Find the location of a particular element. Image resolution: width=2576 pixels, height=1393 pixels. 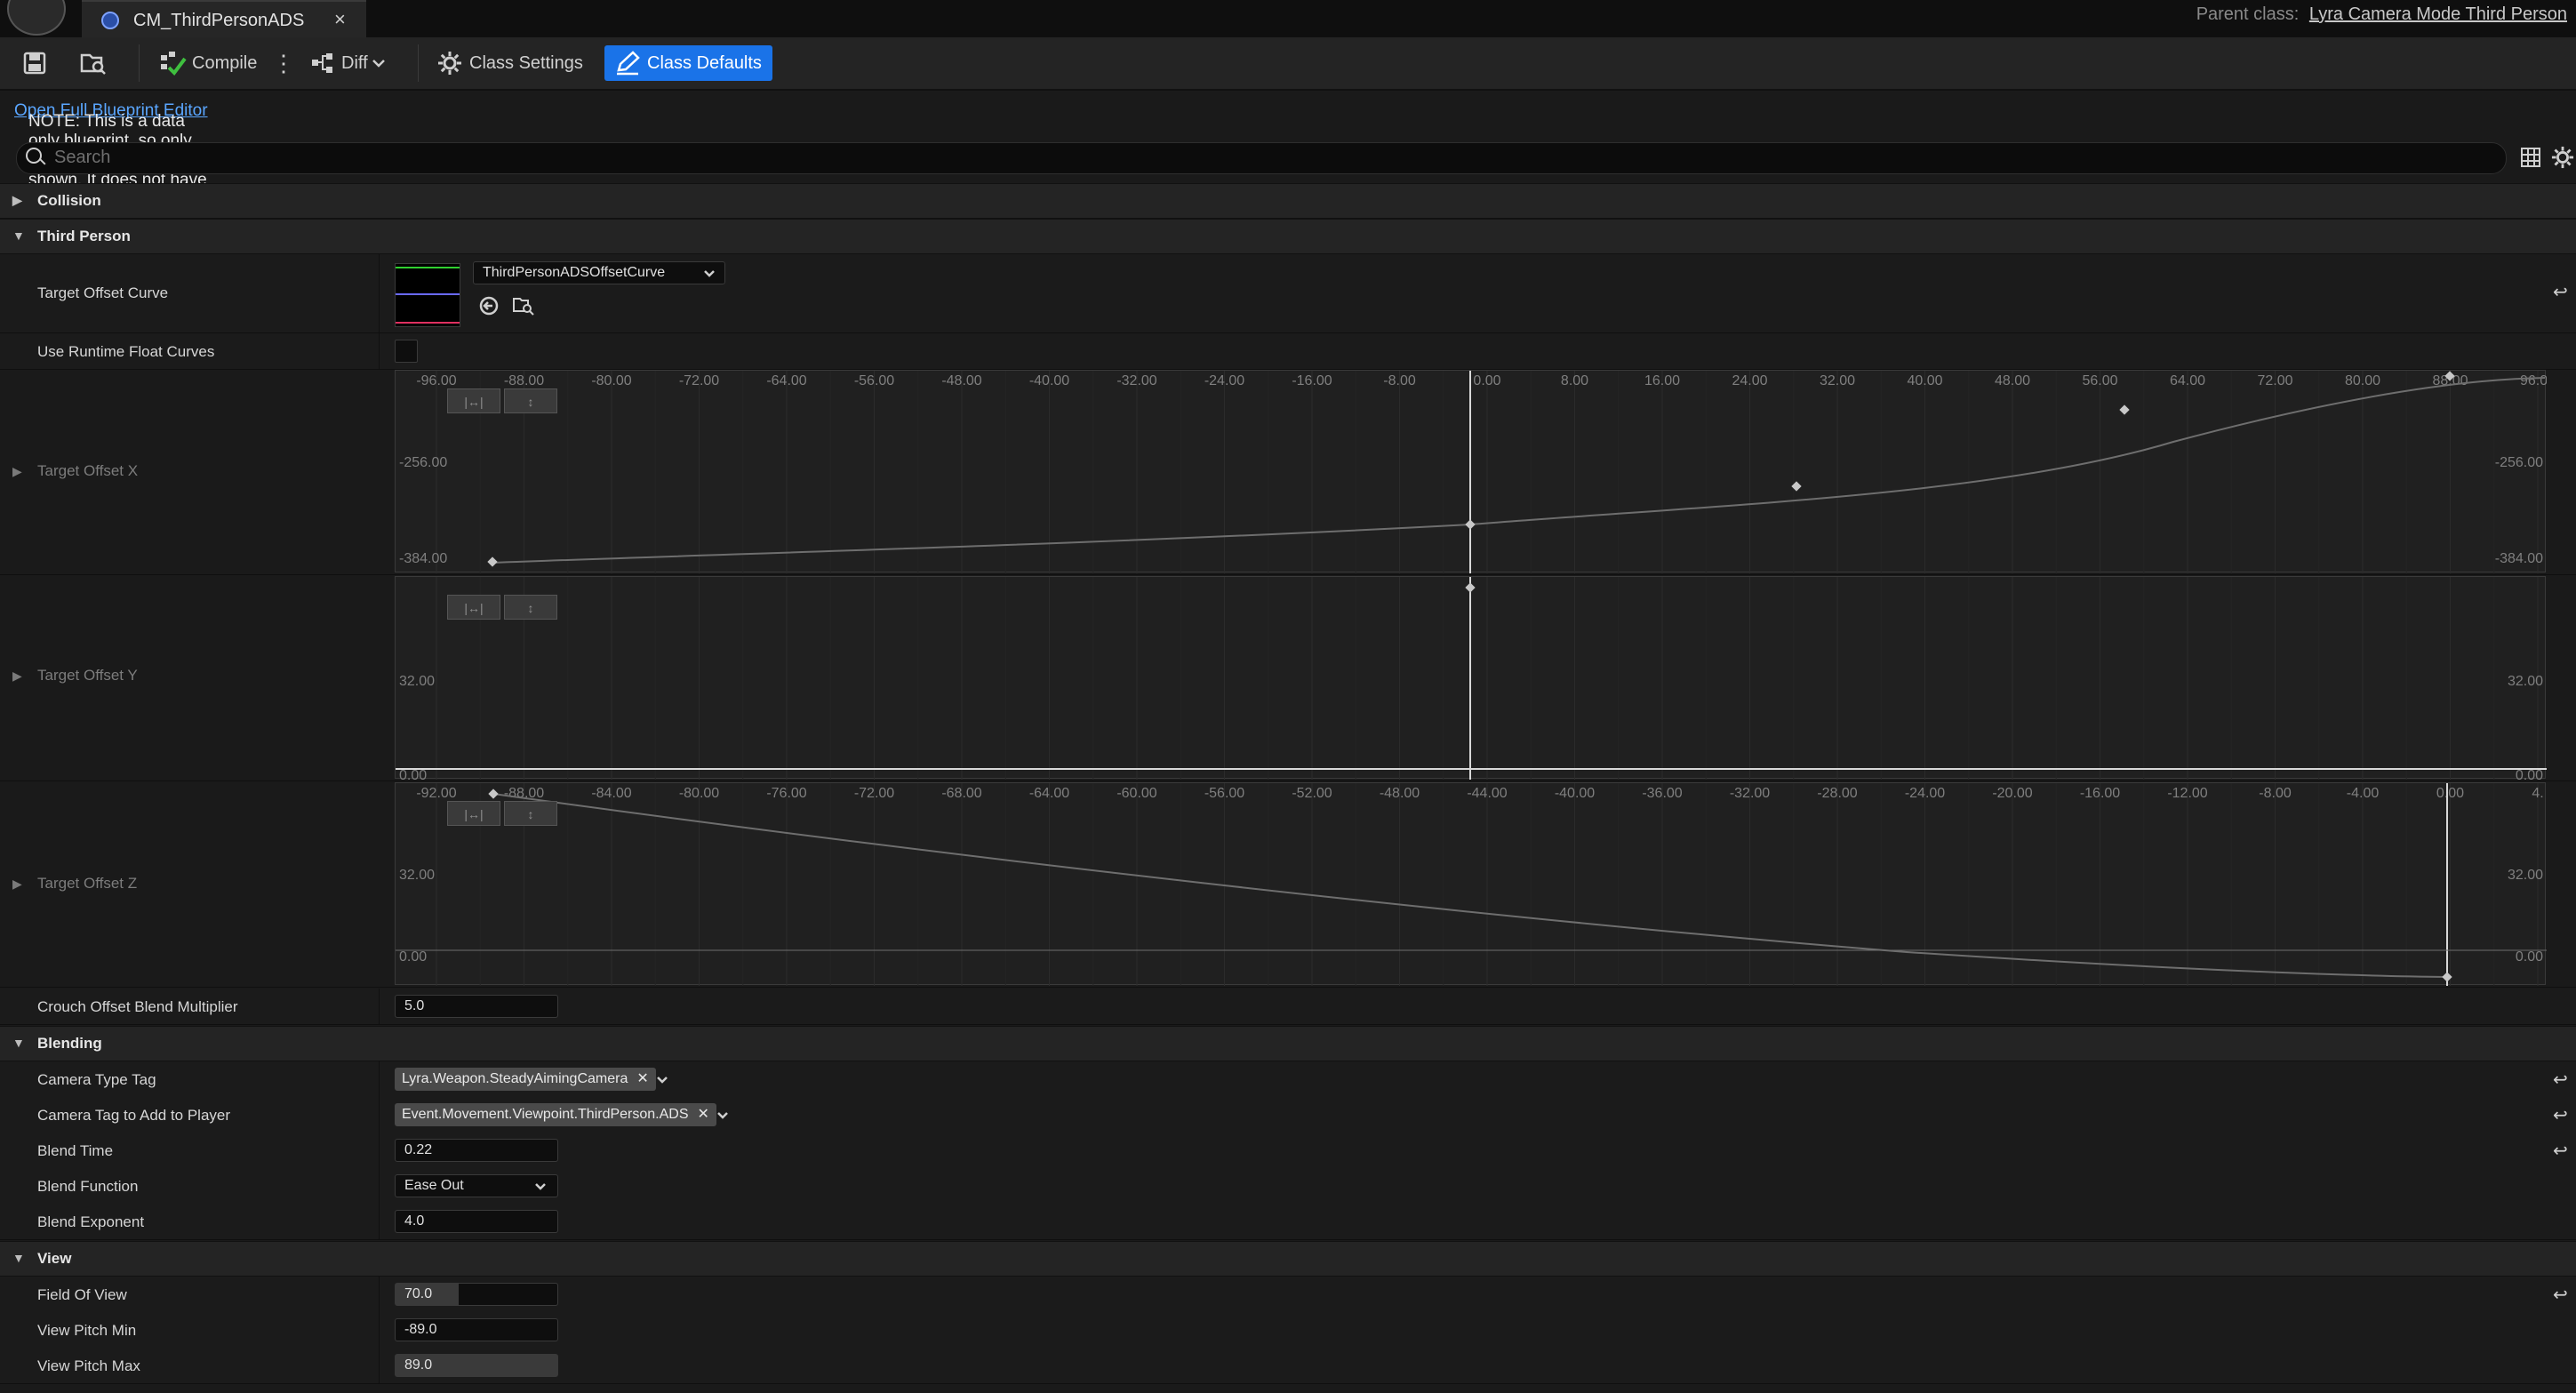

x-axis-tick: -20.00 is located at coordinates (2012, 793).